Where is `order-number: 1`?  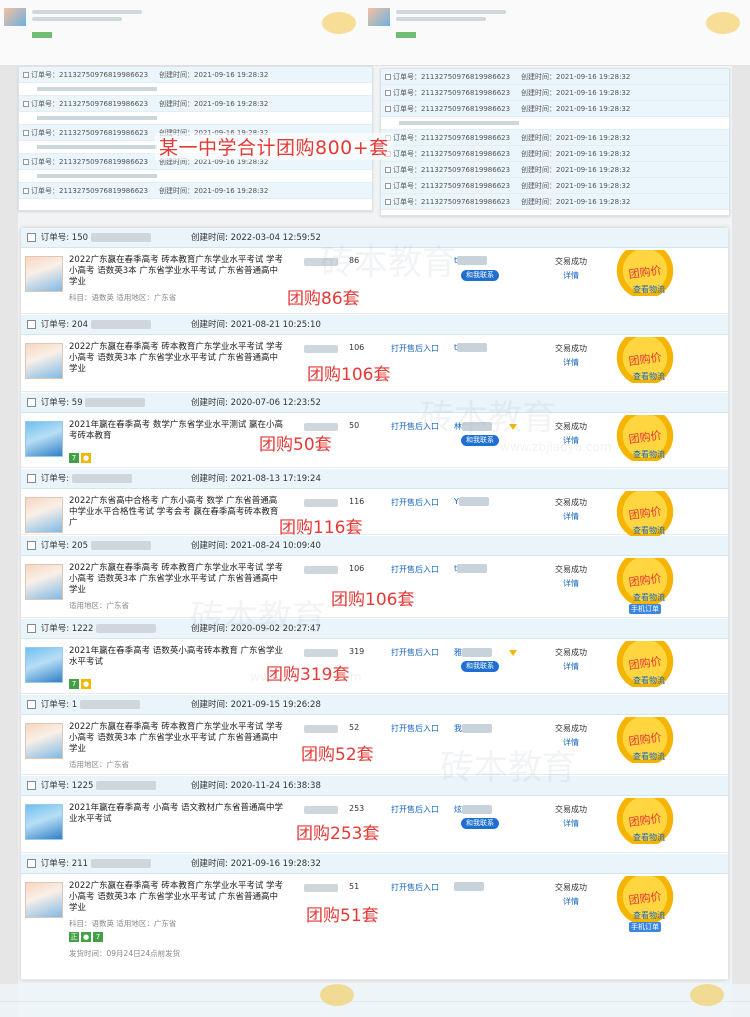
order-number: 1 is located at coordinates (74, 705).